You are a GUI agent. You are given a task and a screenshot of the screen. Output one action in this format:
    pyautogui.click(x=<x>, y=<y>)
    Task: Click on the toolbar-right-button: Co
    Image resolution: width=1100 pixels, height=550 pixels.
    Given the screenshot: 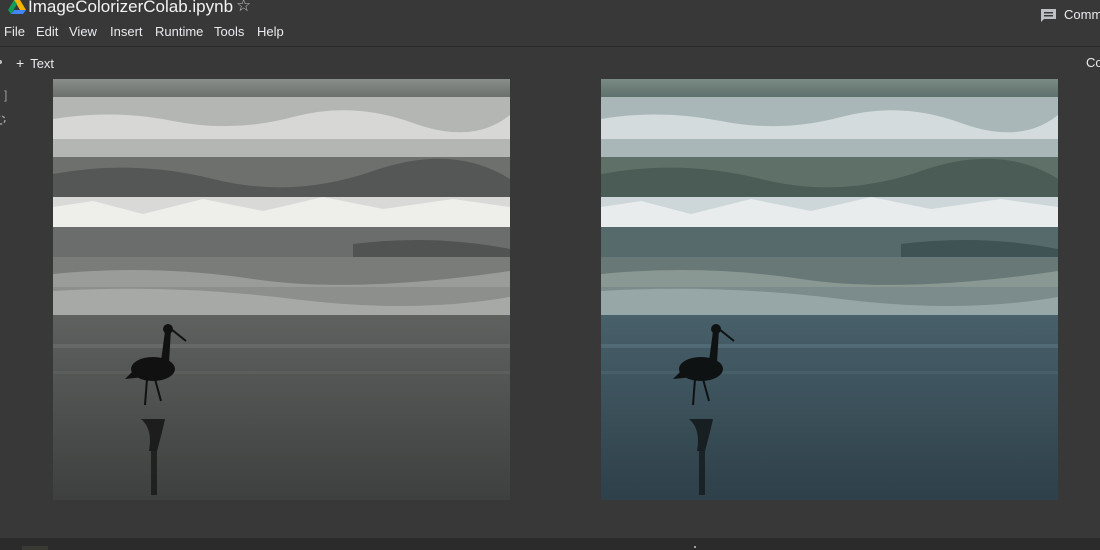 What is the action you would take?
    pyautogui.click(x=1093, y=62)
    